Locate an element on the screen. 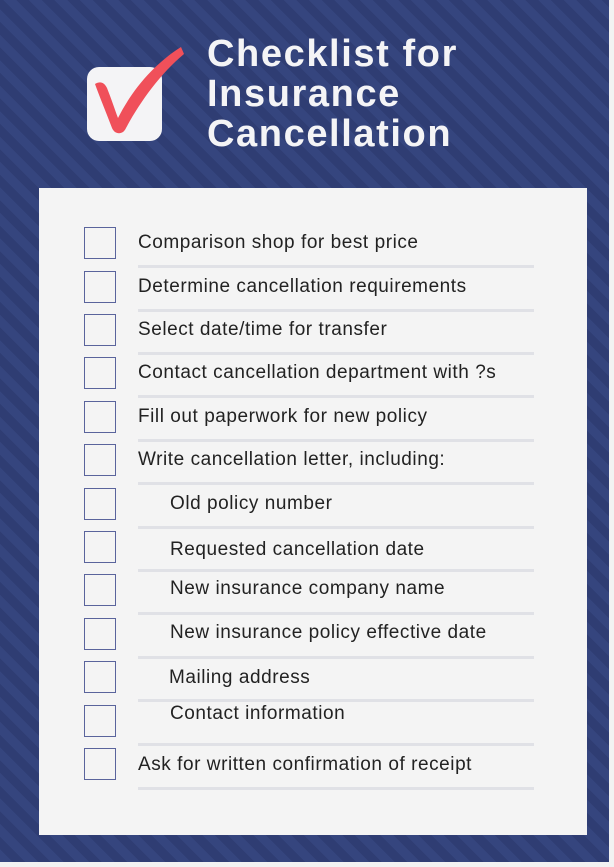  checklist-item-label: Determine cancellation requirements is located at coordinates (302, 286).